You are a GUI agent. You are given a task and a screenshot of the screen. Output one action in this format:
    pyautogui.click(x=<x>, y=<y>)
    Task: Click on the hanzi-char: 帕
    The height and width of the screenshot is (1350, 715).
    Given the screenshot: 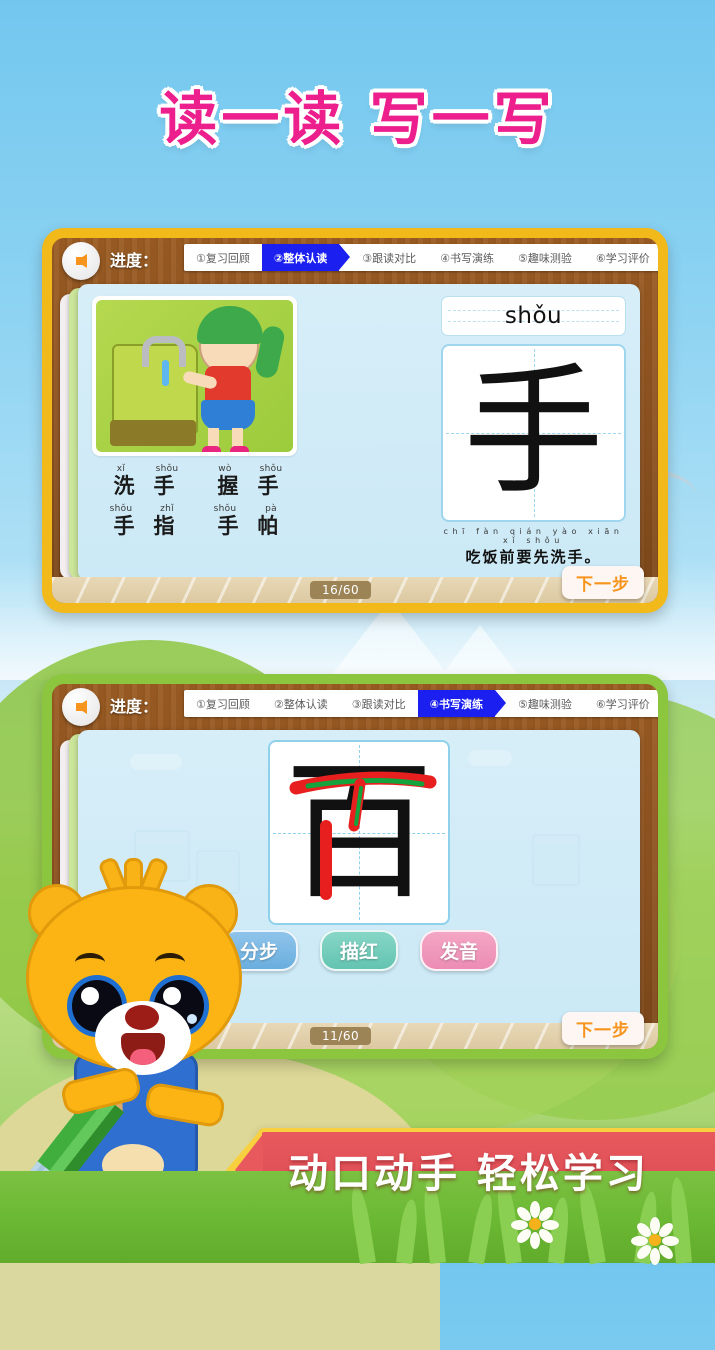 What is the action you would take?
    pyautogui.click(x=268, y=526)
    